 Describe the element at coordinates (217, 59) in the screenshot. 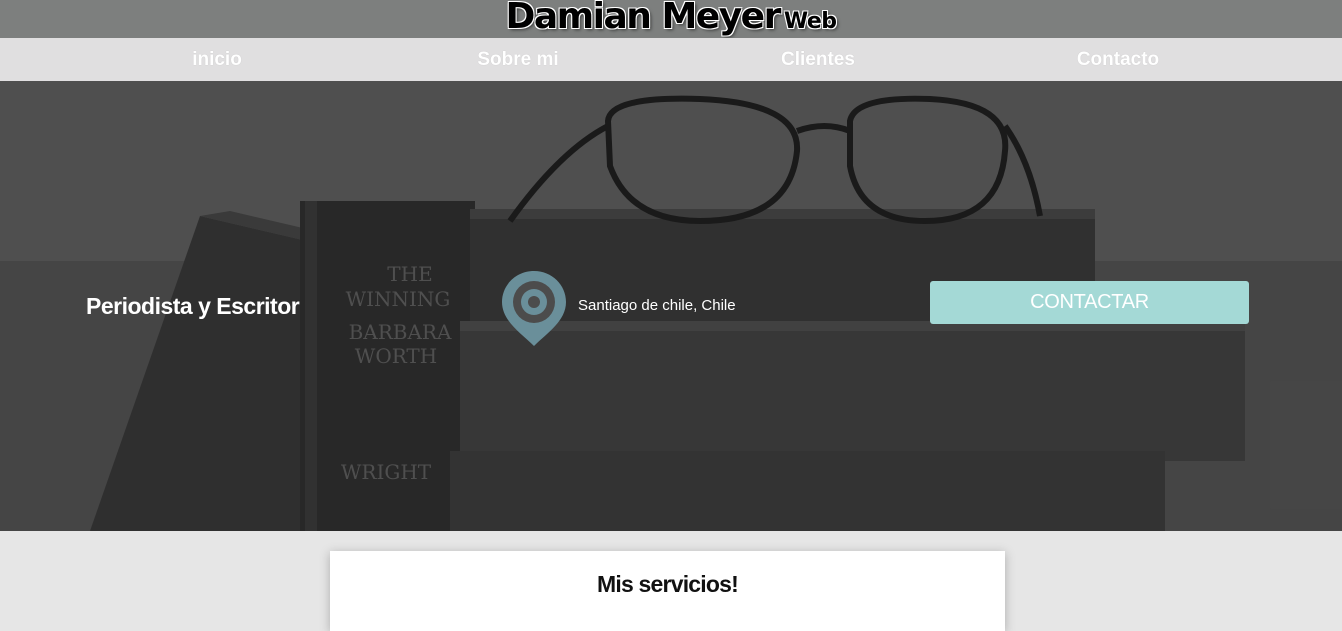

I see `nav-item-inicio: inicio` at that location.